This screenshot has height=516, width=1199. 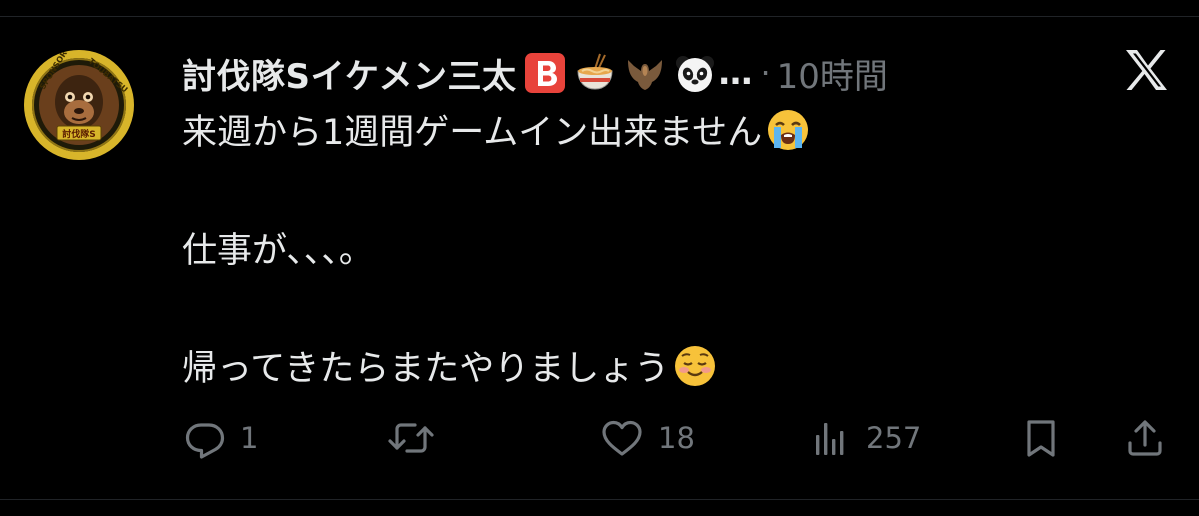 What do you see at coordinates (599, 16) in the screenshot?
I see `top-divider` at bounding box center [599, 16].